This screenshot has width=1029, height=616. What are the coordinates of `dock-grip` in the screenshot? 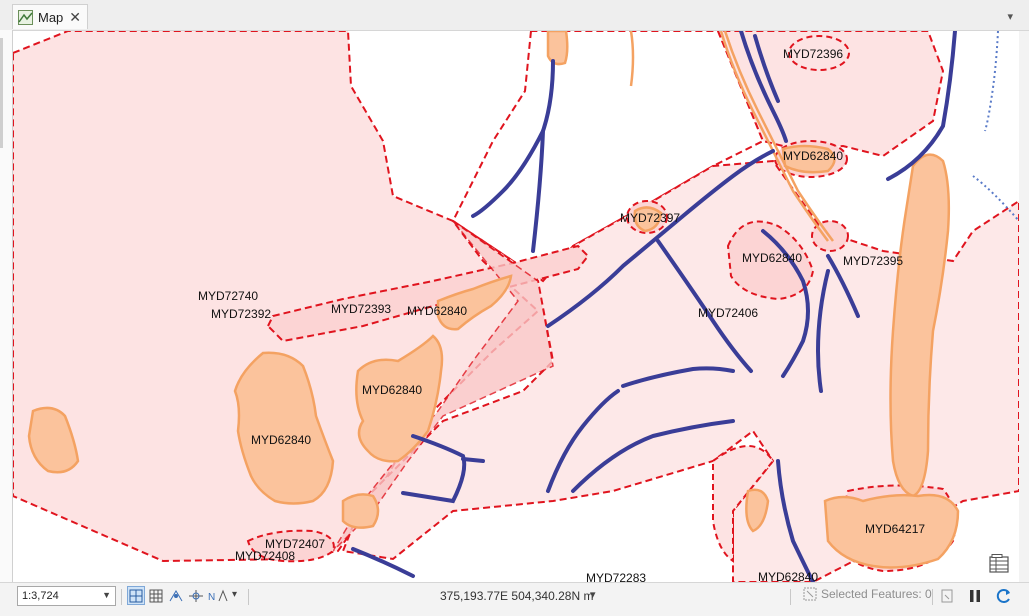 It's located at (1, 93).